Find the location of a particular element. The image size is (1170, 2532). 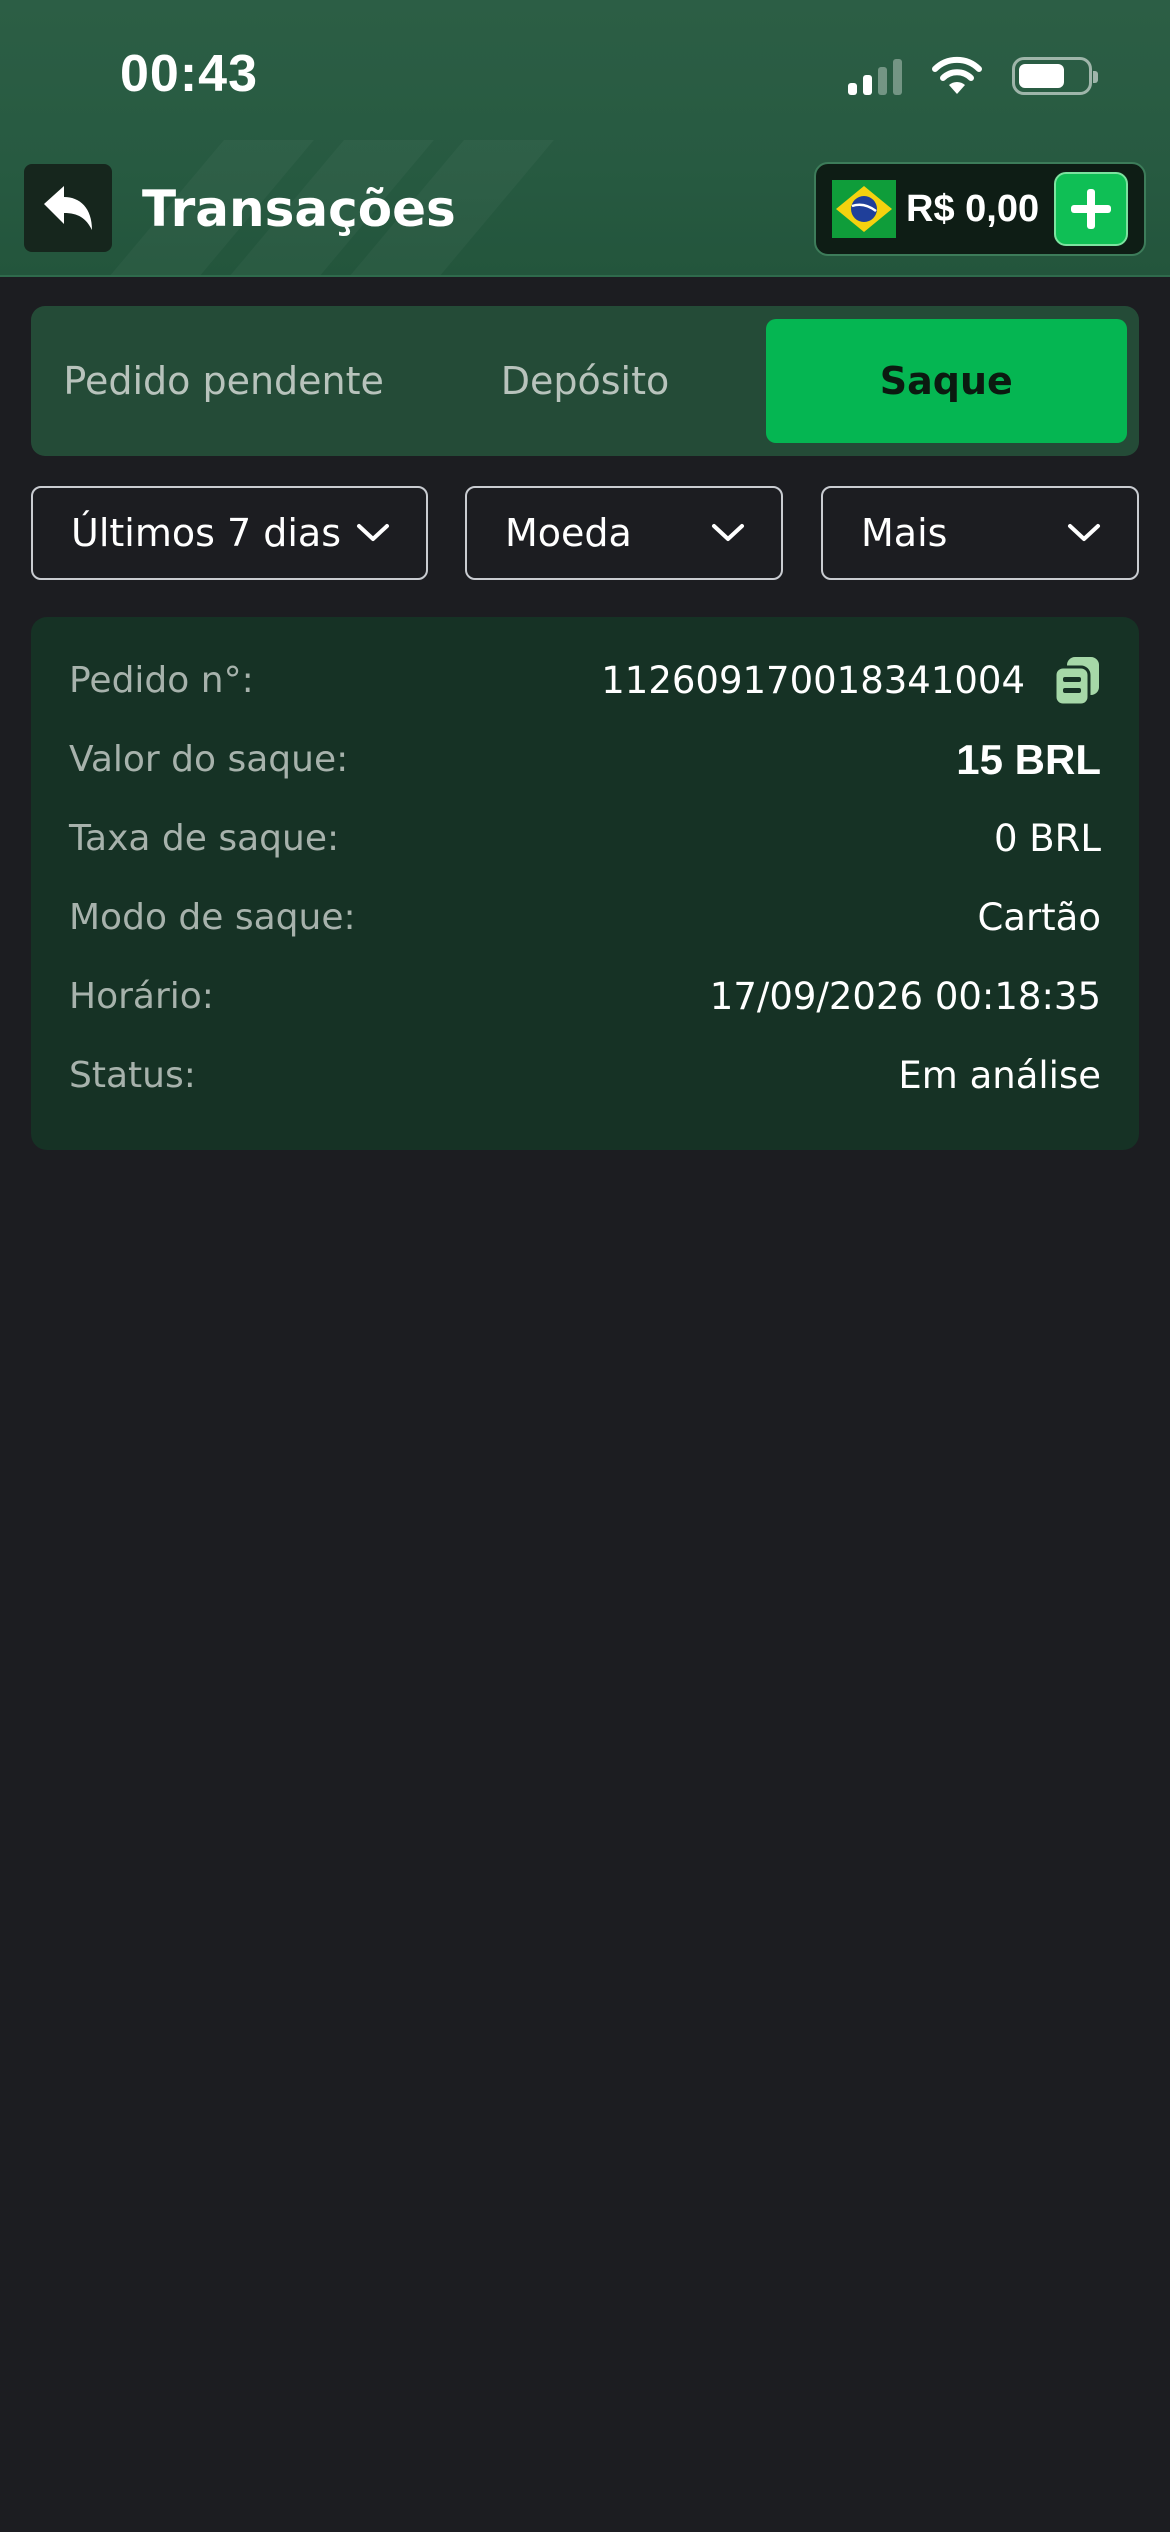

time-value: 17/09/2026 00:18:35 is located at coordinates (905, 996).